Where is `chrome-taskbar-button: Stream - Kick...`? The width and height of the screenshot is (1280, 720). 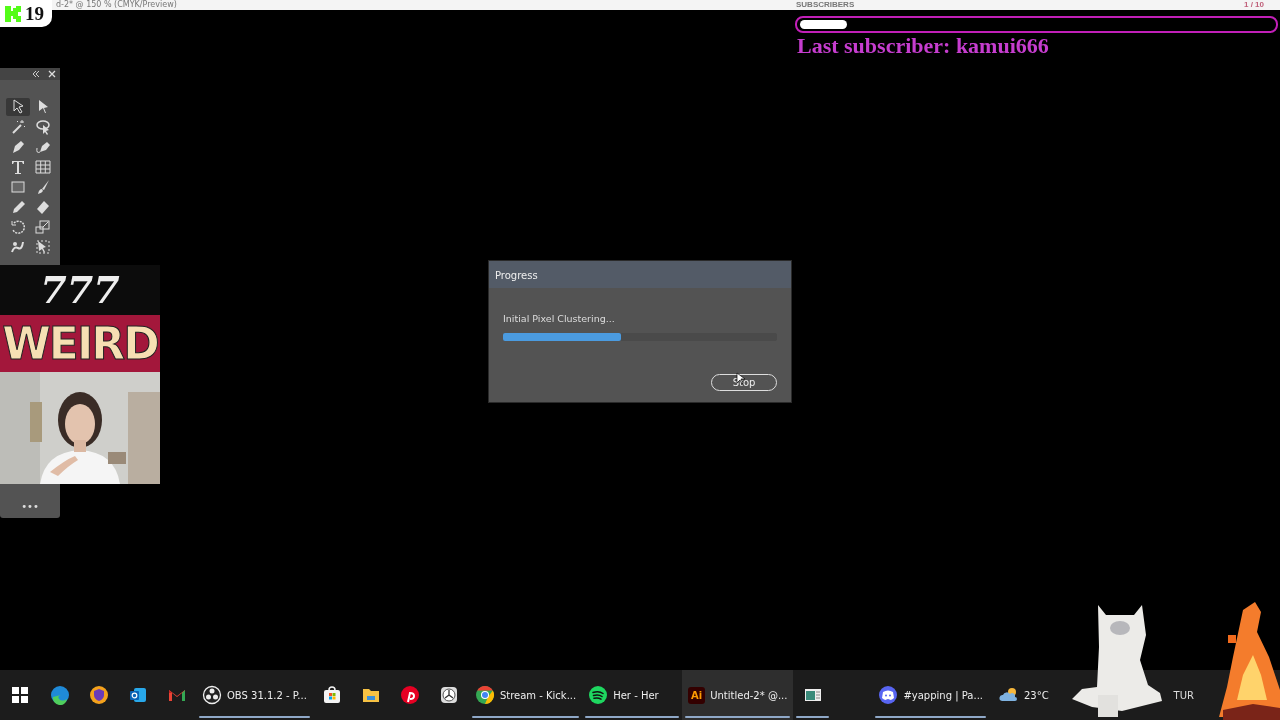 chrome-taskbar-button: Stream - Kick... is located at coordinates (525, 695).